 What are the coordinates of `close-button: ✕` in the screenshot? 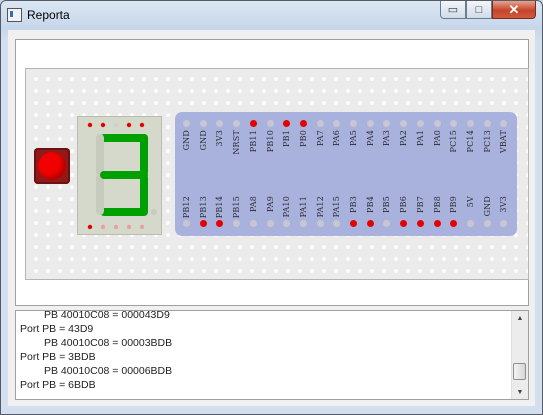 It's located at (514, 10).